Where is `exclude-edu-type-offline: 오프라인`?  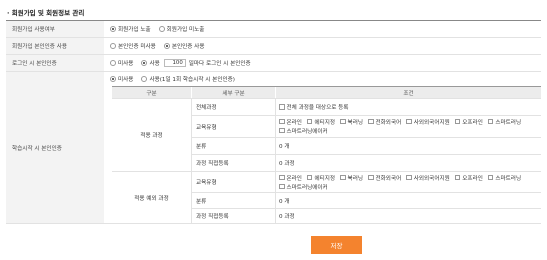 exclude-edu-type-offline: 오프라인 is located at coordinates (468, 178).